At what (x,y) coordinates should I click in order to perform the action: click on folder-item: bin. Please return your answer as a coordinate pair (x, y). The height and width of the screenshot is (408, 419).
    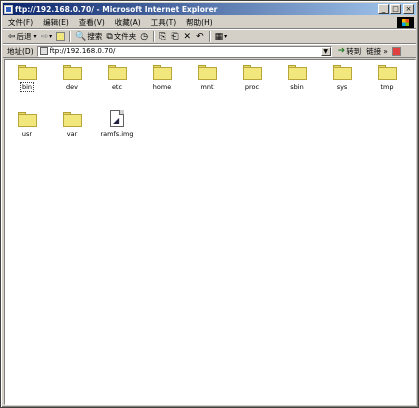
    Looking at the image, I should click on (27, 77).